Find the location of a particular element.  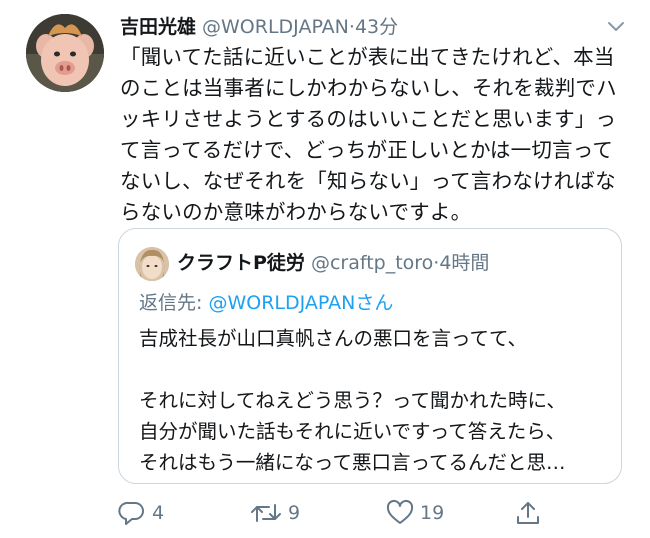

pig-avatar-image is located at coordinates (65, 53).